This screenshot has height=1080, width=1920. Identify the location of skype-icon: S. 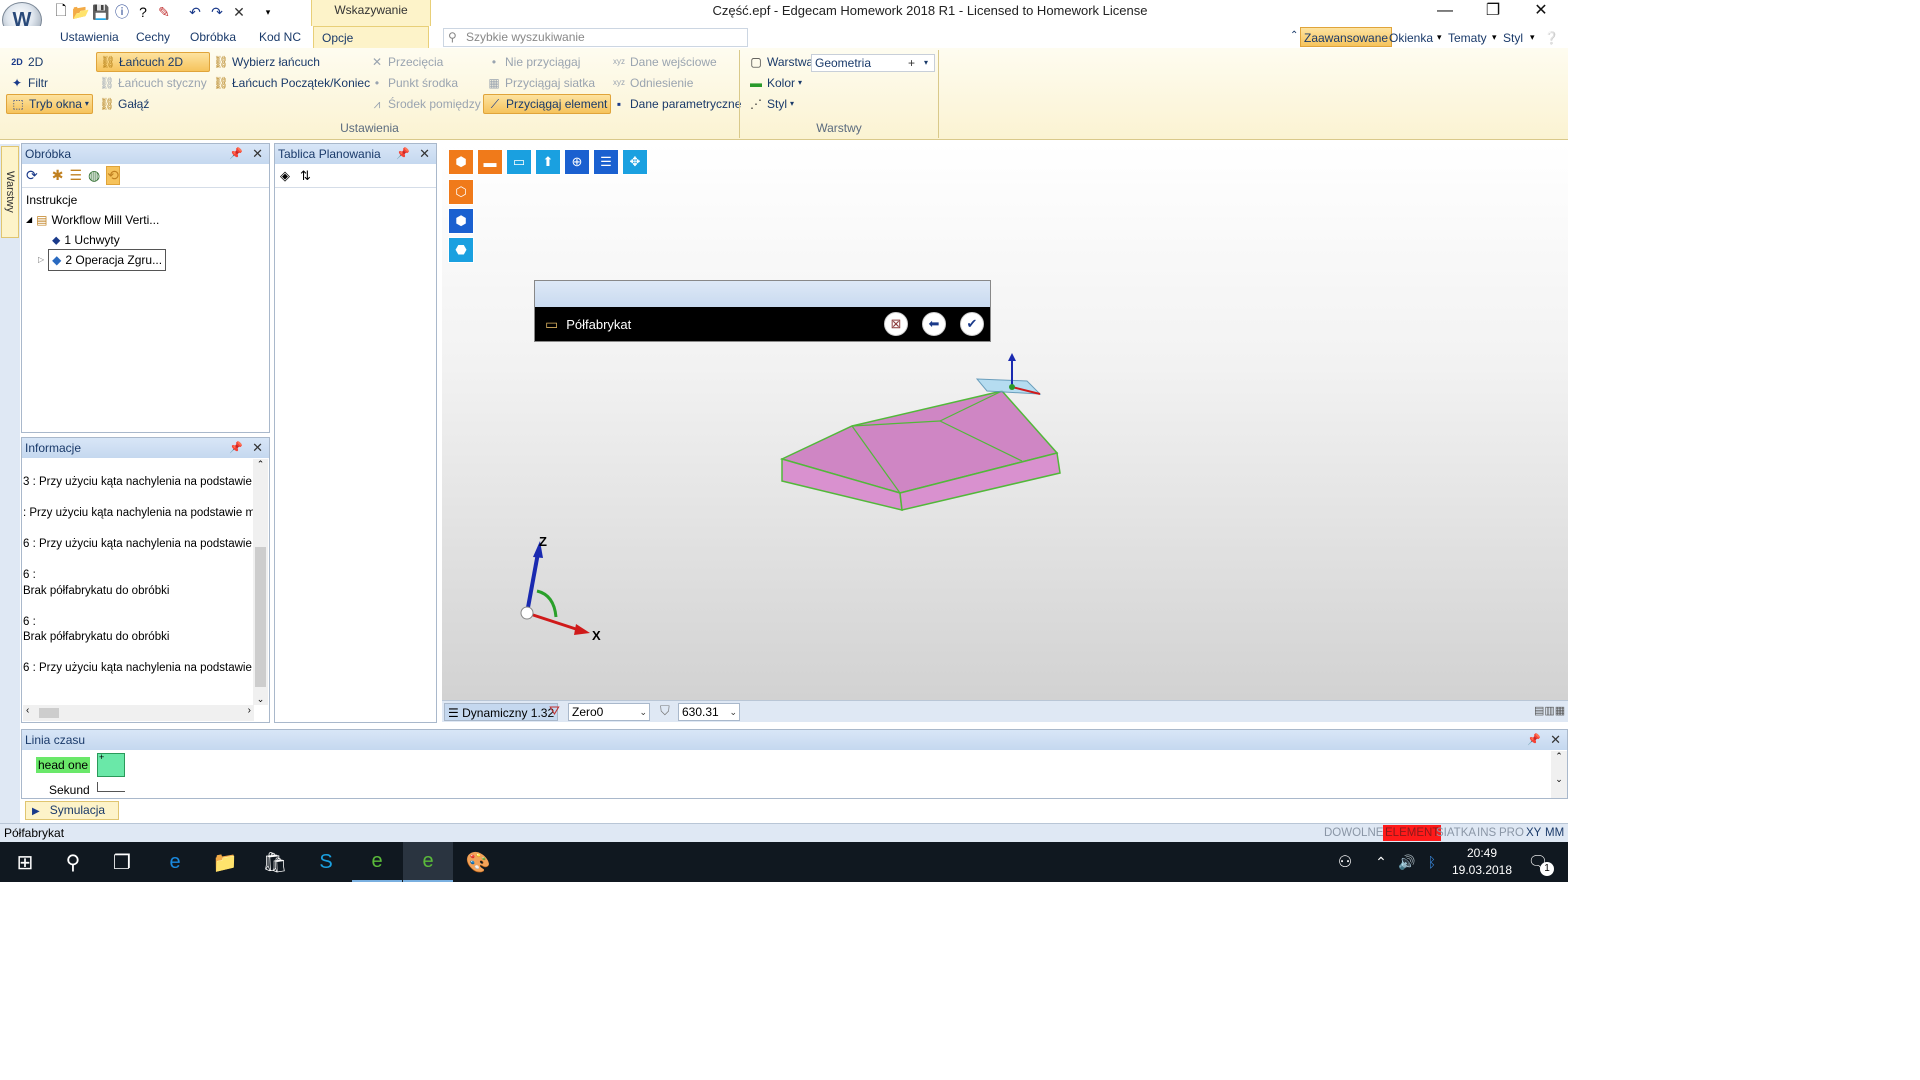
(326, 862).